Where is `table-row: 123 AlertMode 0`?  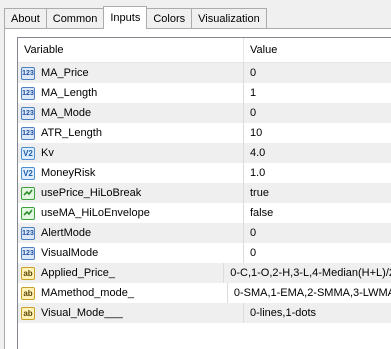
table-row: 123 AlertMode 0 is located at coordinates (204, 233).